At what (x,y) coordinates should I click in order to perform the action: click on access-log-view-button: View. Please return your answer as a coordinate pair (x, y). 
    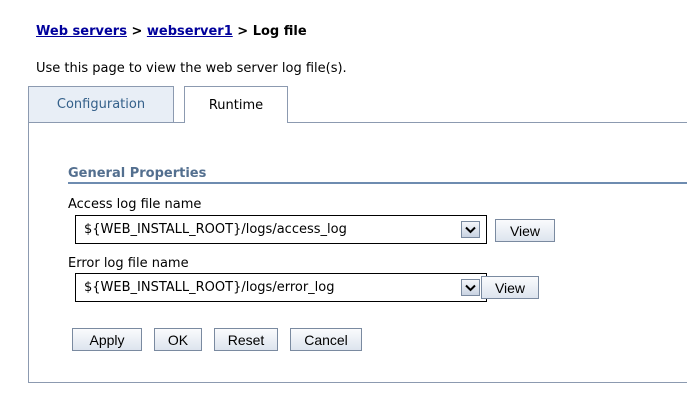
    Looking at the image, I should click on (525, 230).